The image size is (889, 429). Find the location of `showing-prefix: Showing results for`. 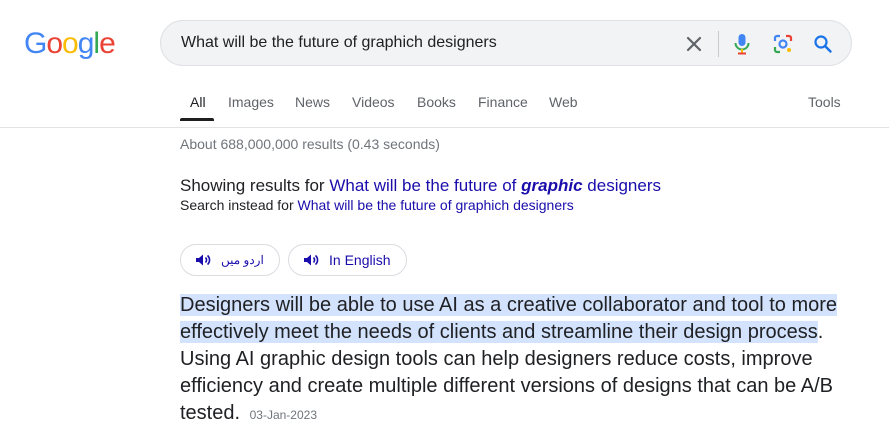

showing-prefix: Showing results for is located at coordinates (252, 185).